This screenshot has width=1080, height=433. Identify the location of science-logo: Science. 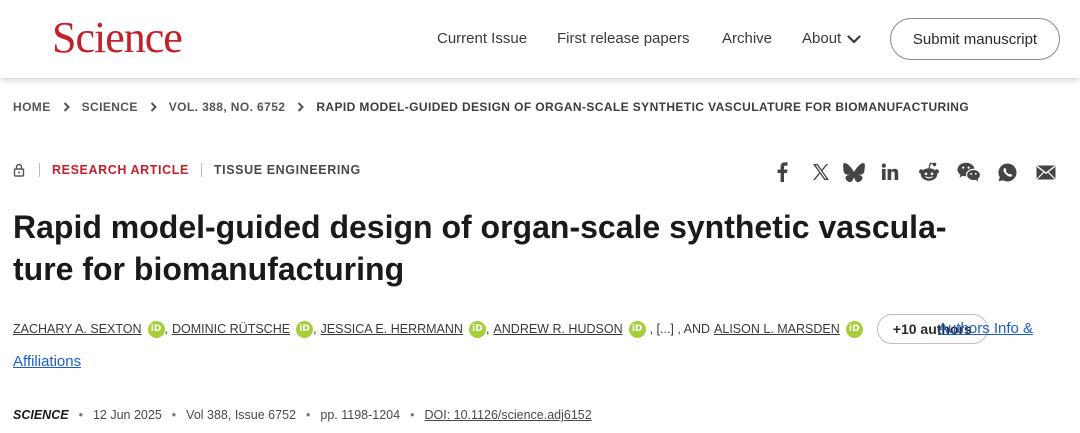
(117, 38).